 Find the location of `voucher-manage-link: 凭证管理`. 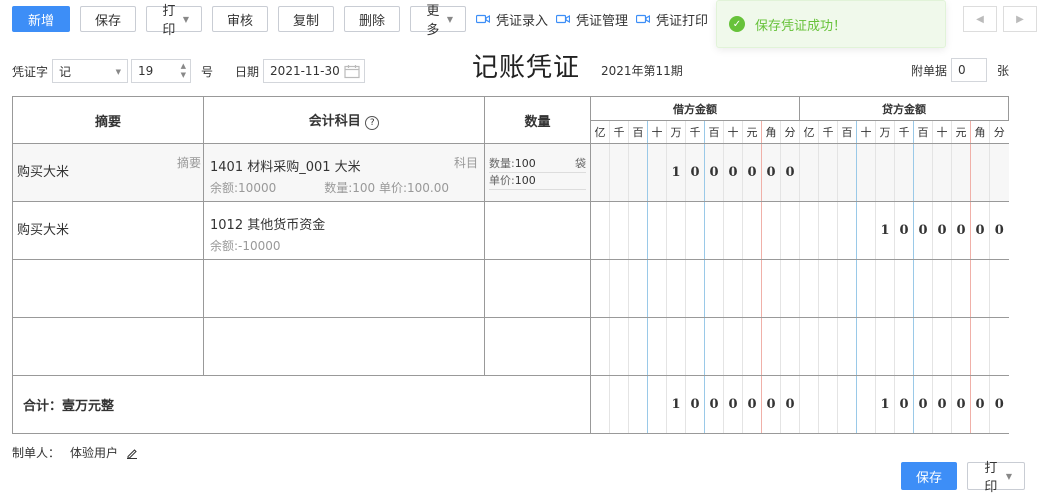

voucher-manage-link: 凭证管理 is located at coordinates (592, 19).